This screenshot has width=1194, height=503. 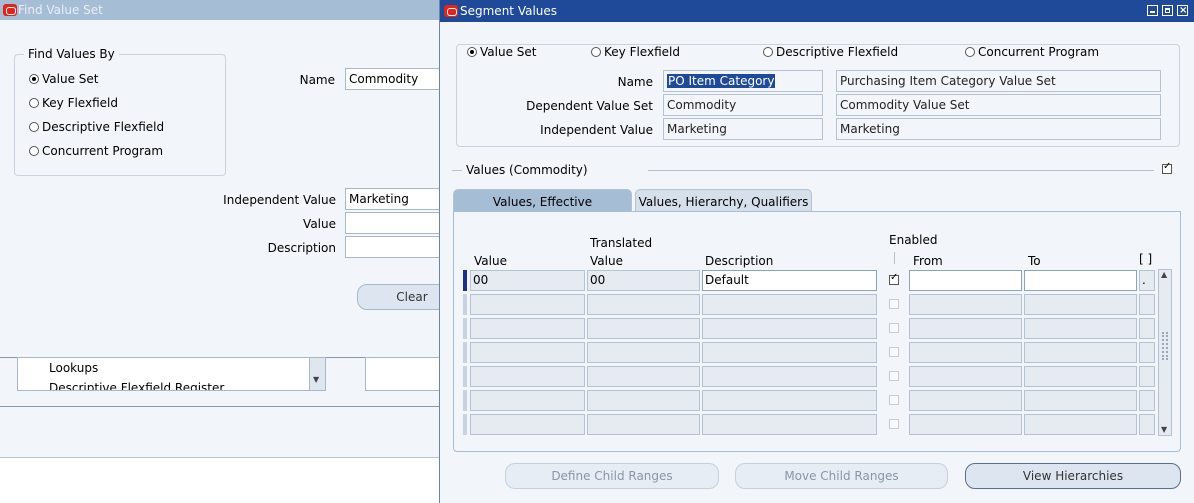 I want to click on minimize-icon, so click(x=1152, y=10).